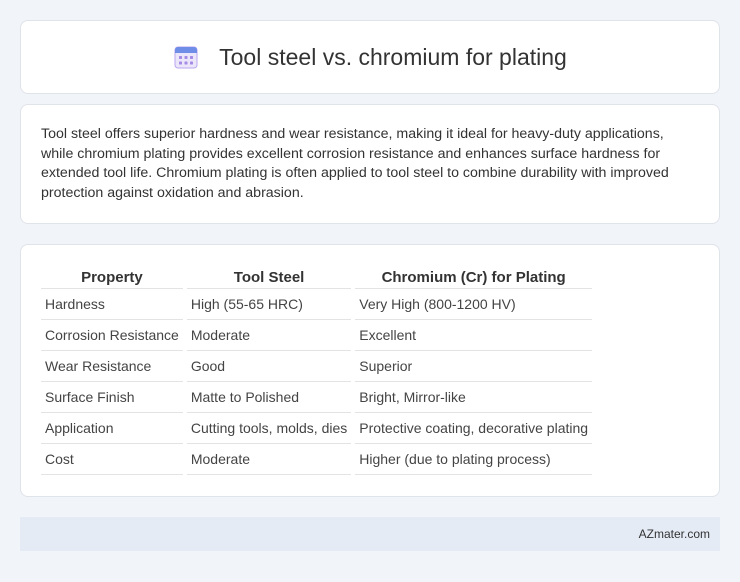 Image resolution: width=740 pixels, height=582 pixels. Describe the element at coordinates (474, 428) in the screenshot. I see `cell-chromium: Protective coating, decorative plating` at that location.